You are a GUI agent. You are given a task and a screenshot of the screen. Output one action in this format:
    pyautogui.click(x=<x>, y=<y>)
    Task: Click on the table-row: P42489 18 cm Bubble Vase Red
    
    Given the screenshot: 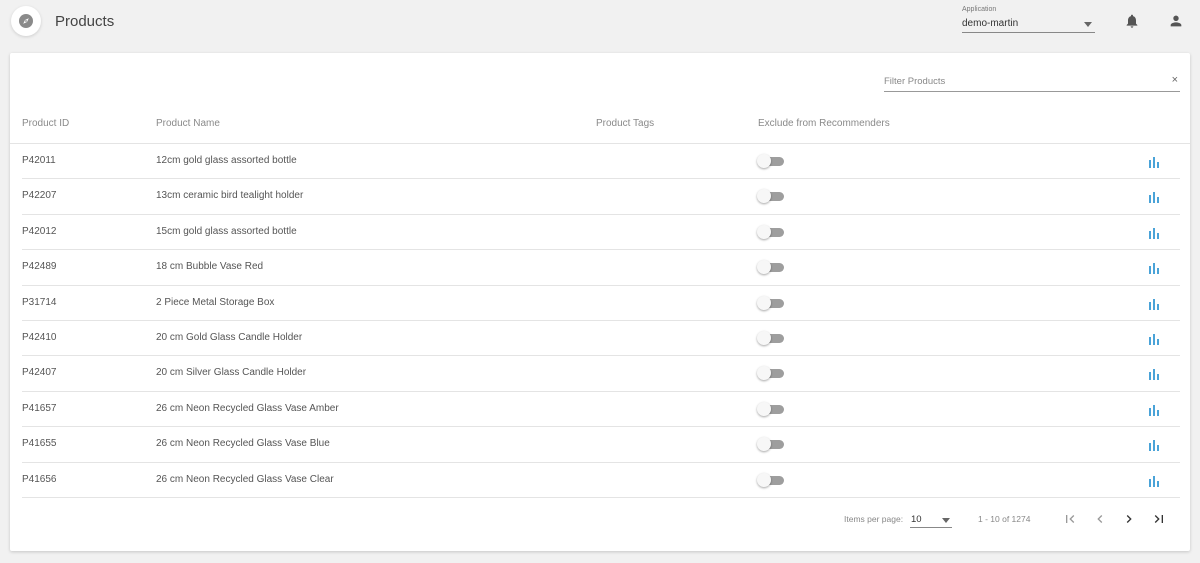 What is the action you would take?
    pyautogui.click(x=601, y=268)
    